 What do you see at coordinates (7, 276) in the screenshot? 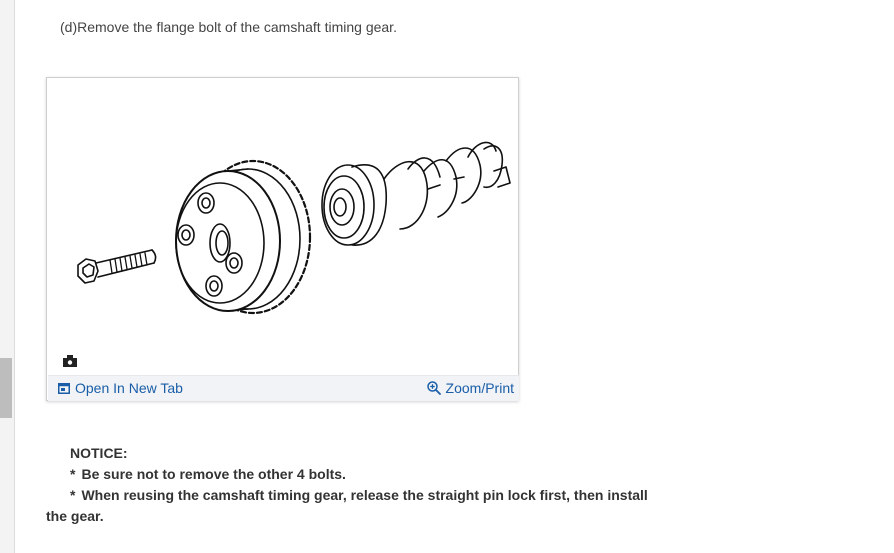
I see `left-scroll-rail` at bounding box center [7, 276].